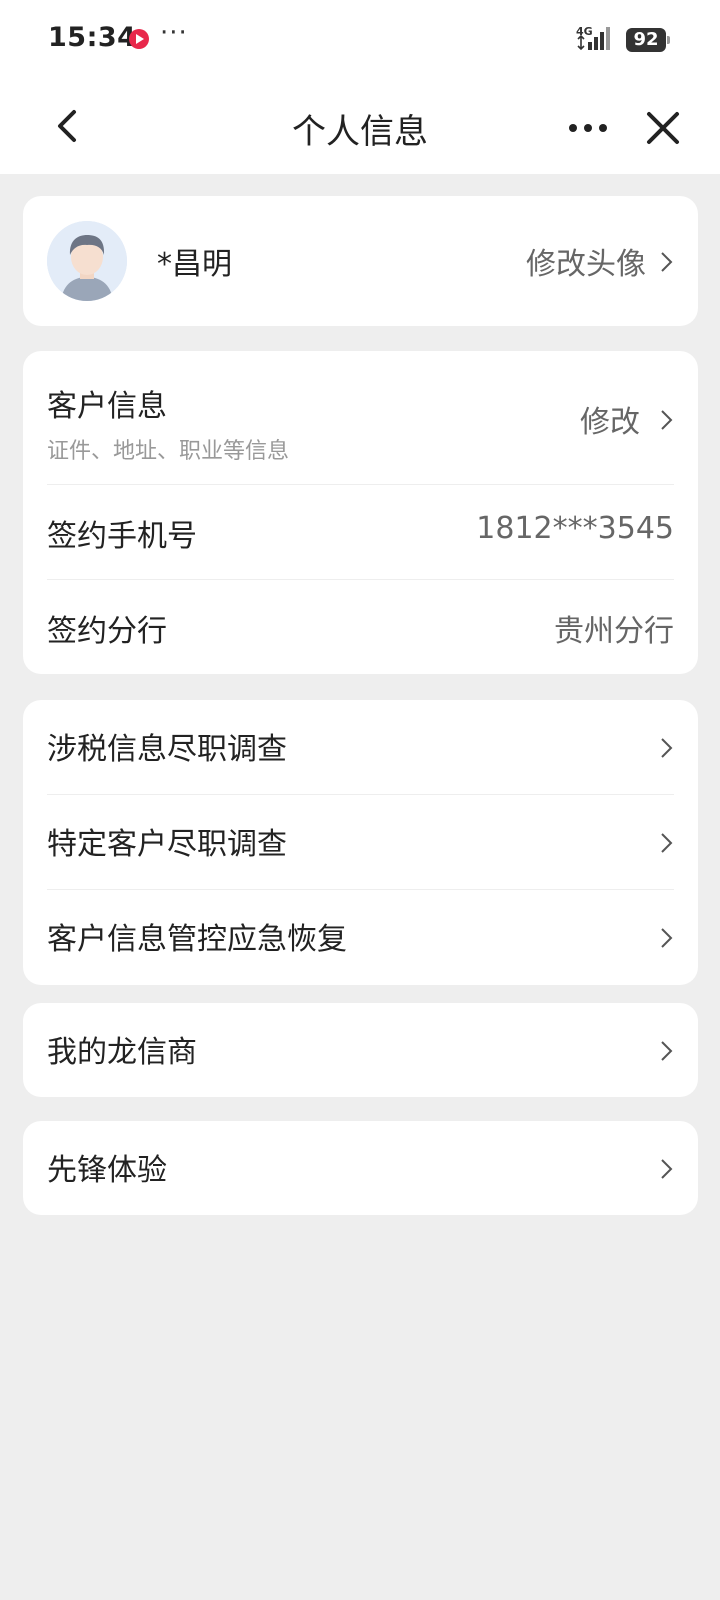 Image resolution: width=720 pixels, height=1600 pixels. I want to click on customer-info-subtitle: 证件、地址、职业等信息, so click(168, 451).